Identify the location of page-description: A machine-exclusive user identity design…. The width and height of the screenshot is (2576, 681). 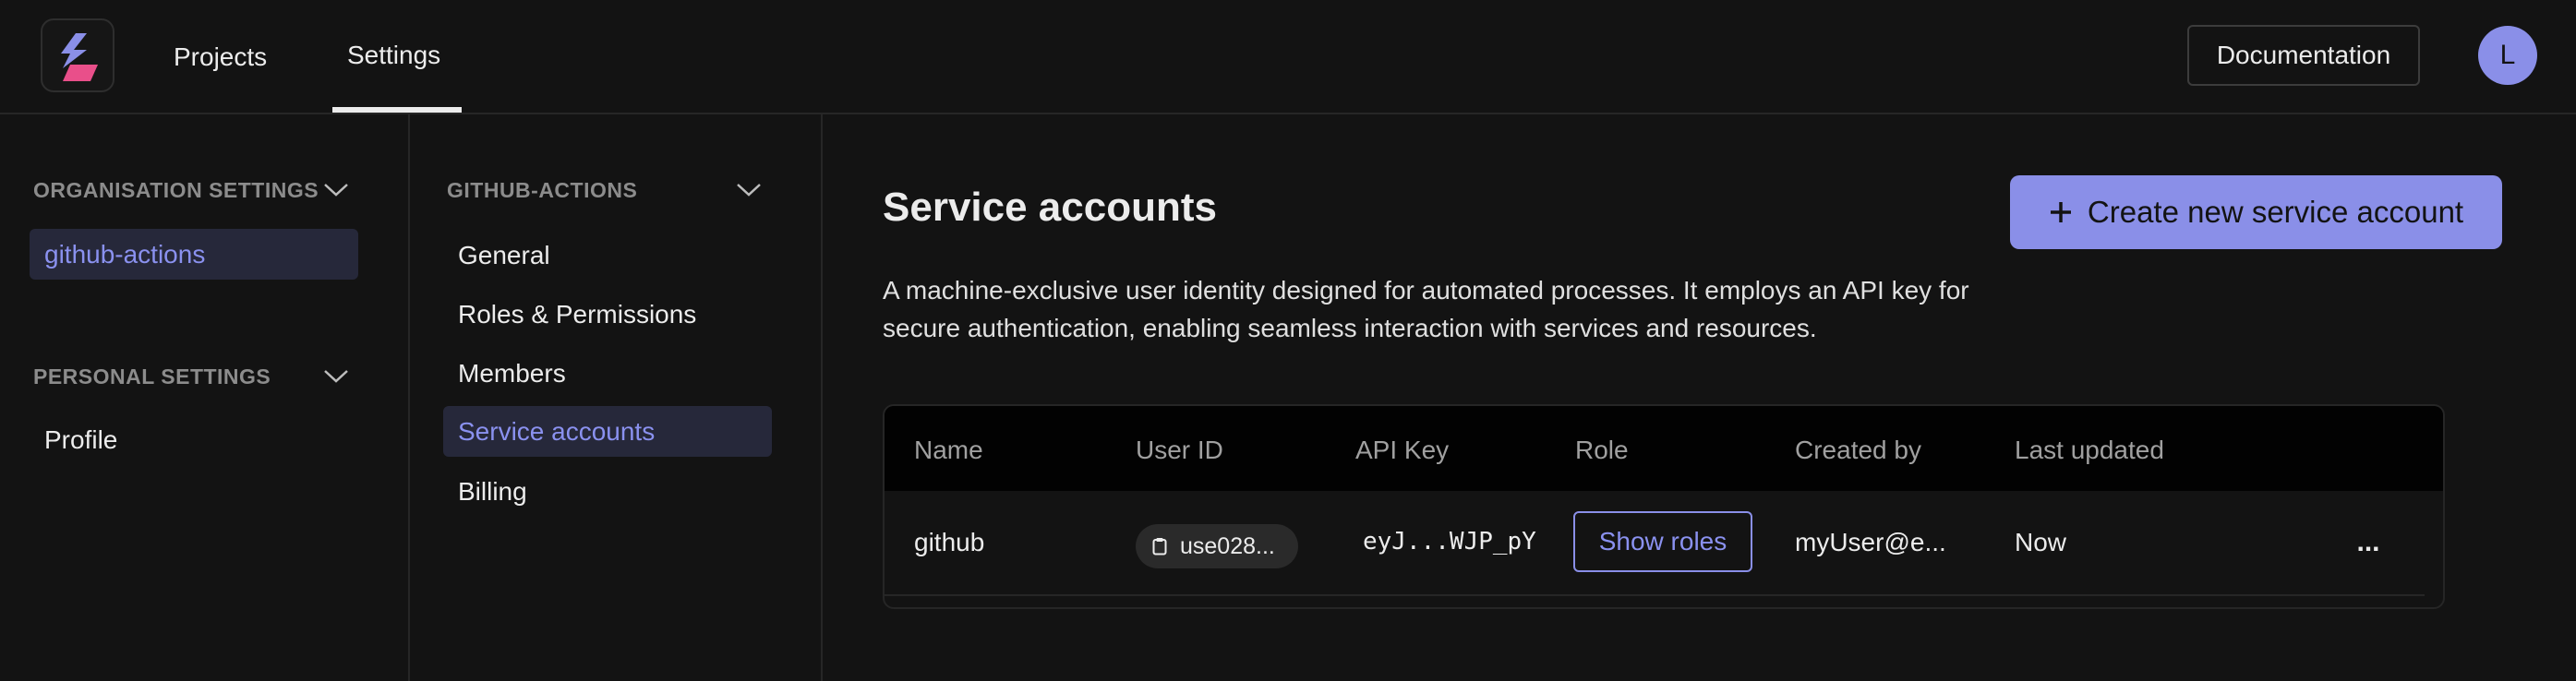
(1426, 309).